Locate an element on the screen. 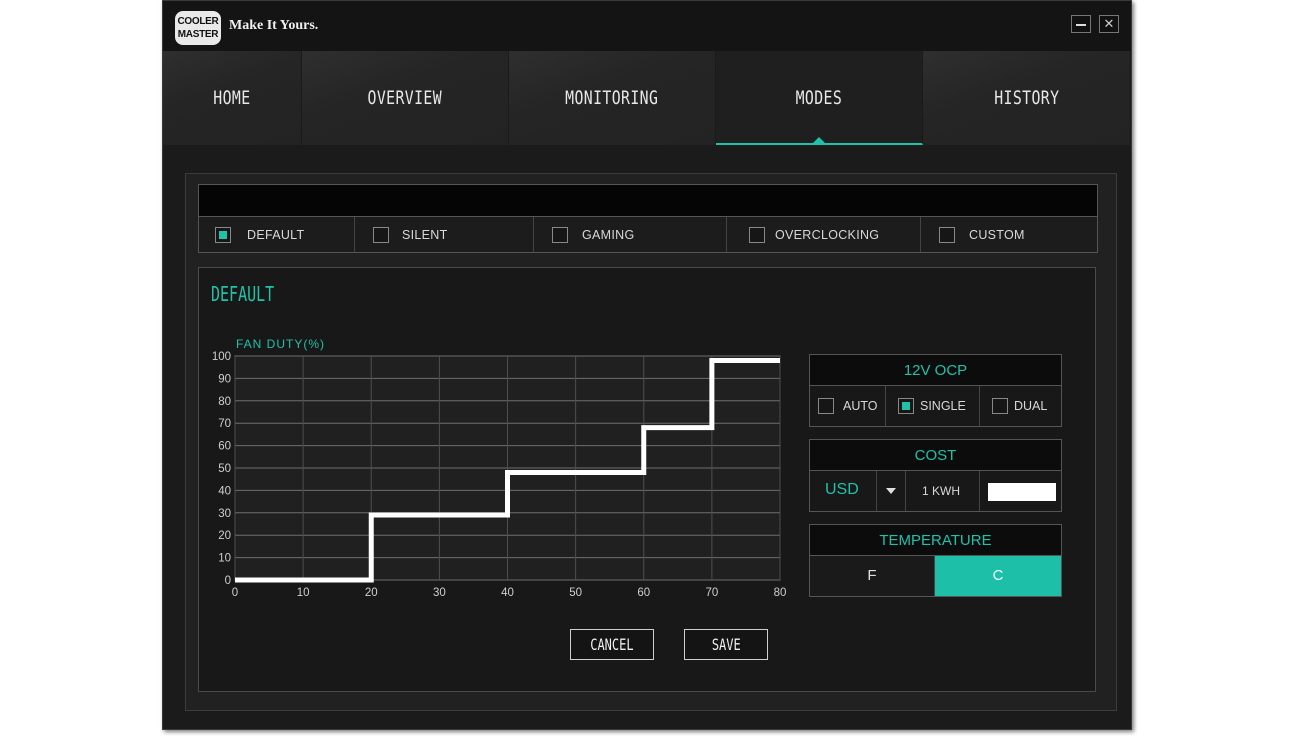 Image resolution: width=1300 pixels, height=737 pixels. y-tick-label: 20 is located at coordinates (224, 536).